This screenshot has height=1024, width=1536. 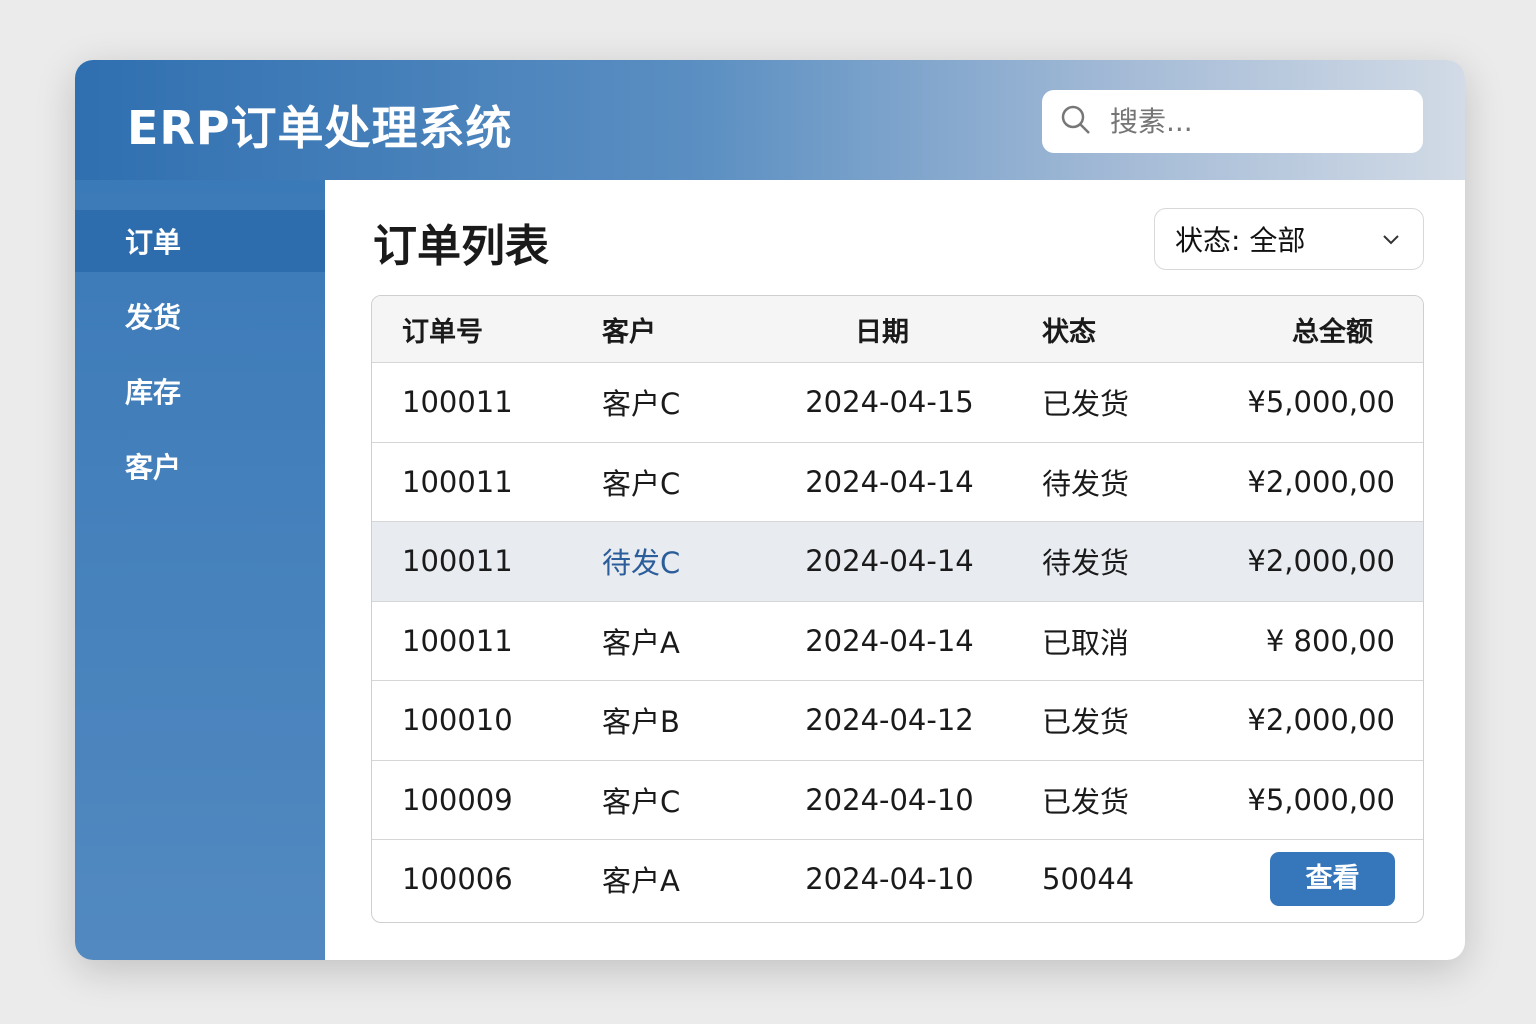 What do you see at coordinates (1330, 640) in the screenshot?
I see `cell-total: ¥ 800,00` at bounding box center [1330, 640].